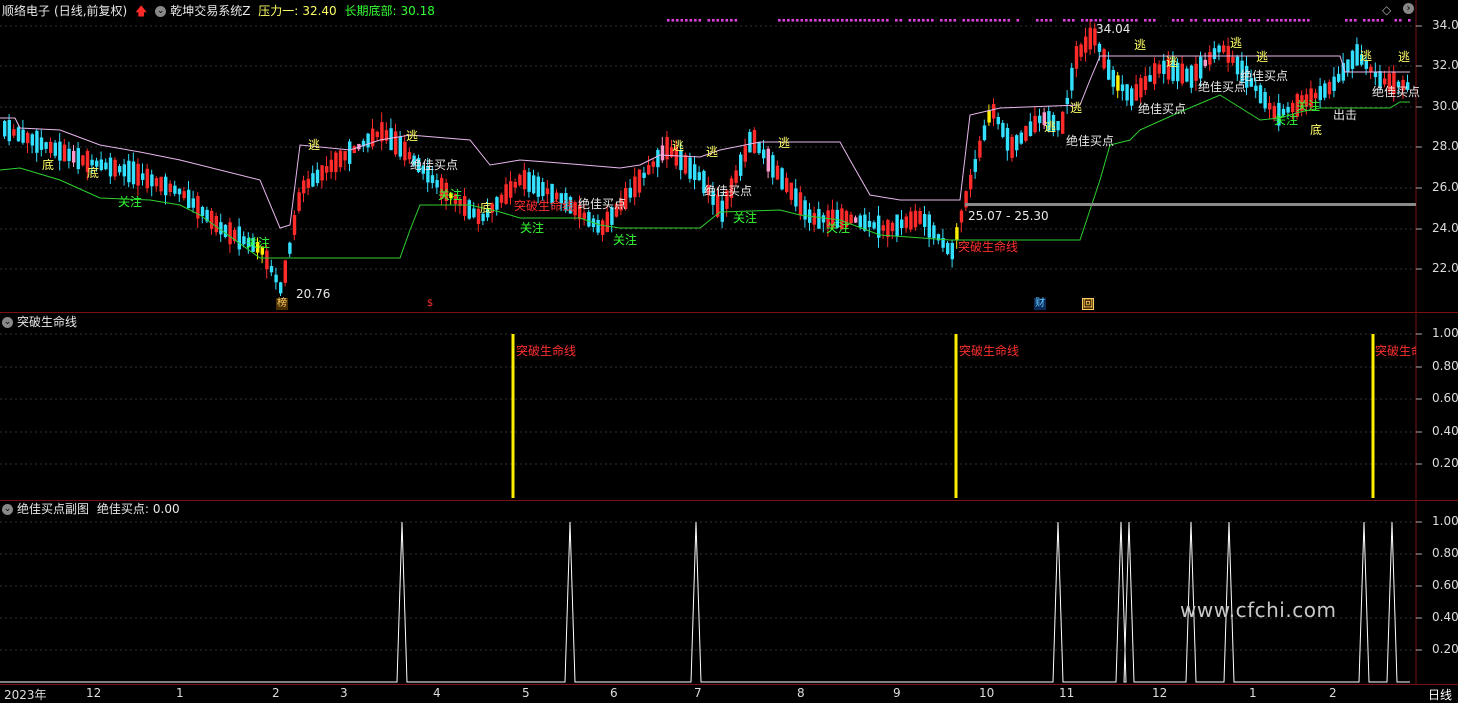  I want to click on y-label: 0.40, so click(1445, 617).